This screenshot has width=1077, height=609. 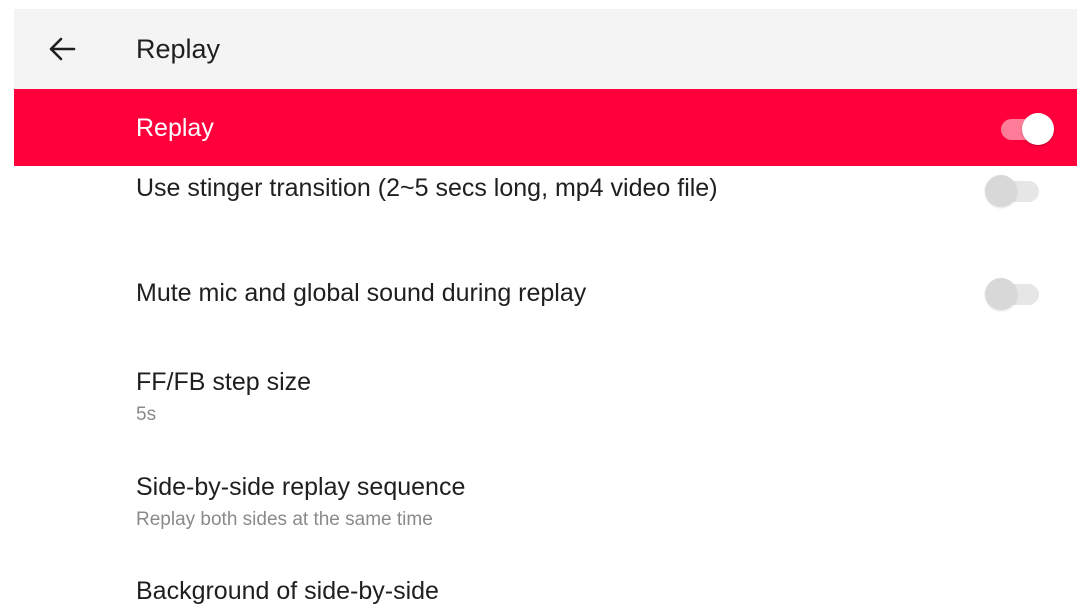 I want to click on mute-mic-title: Mute mic and global sound during replay, so click(x=361, y=293).